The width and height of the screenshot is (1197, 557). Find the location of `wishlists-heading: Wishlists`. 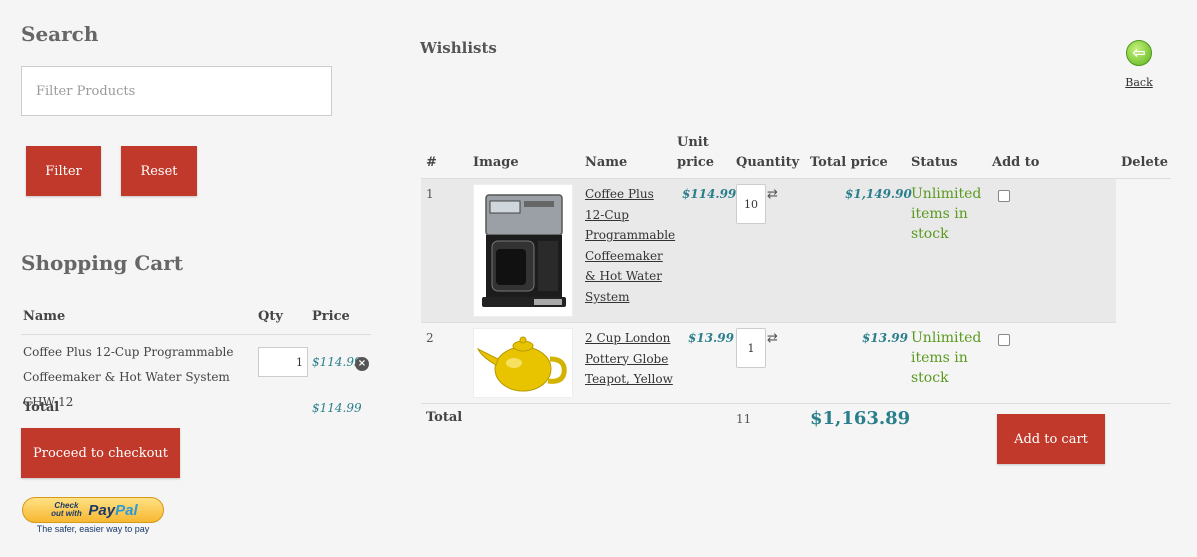

wishlists-heading: Wishlists is located at coordinates (458, 48).